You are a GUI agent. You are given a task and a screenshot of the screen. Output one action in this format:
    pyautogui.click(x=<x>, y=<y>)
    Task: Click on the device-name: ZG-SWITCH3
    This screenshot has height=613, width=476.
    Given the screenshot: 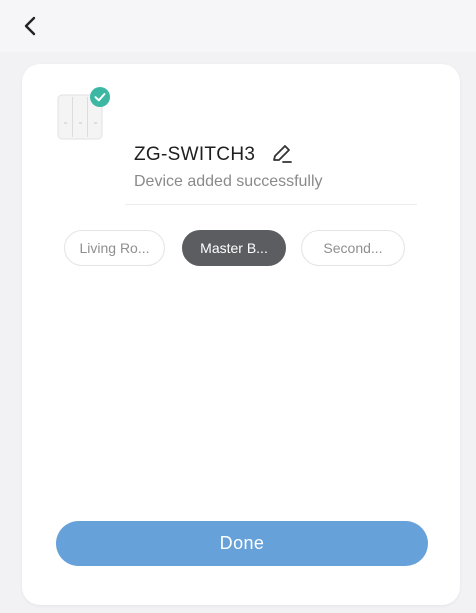 What is the action you would take?
    pyautogui.click(x=195, y=154)
    